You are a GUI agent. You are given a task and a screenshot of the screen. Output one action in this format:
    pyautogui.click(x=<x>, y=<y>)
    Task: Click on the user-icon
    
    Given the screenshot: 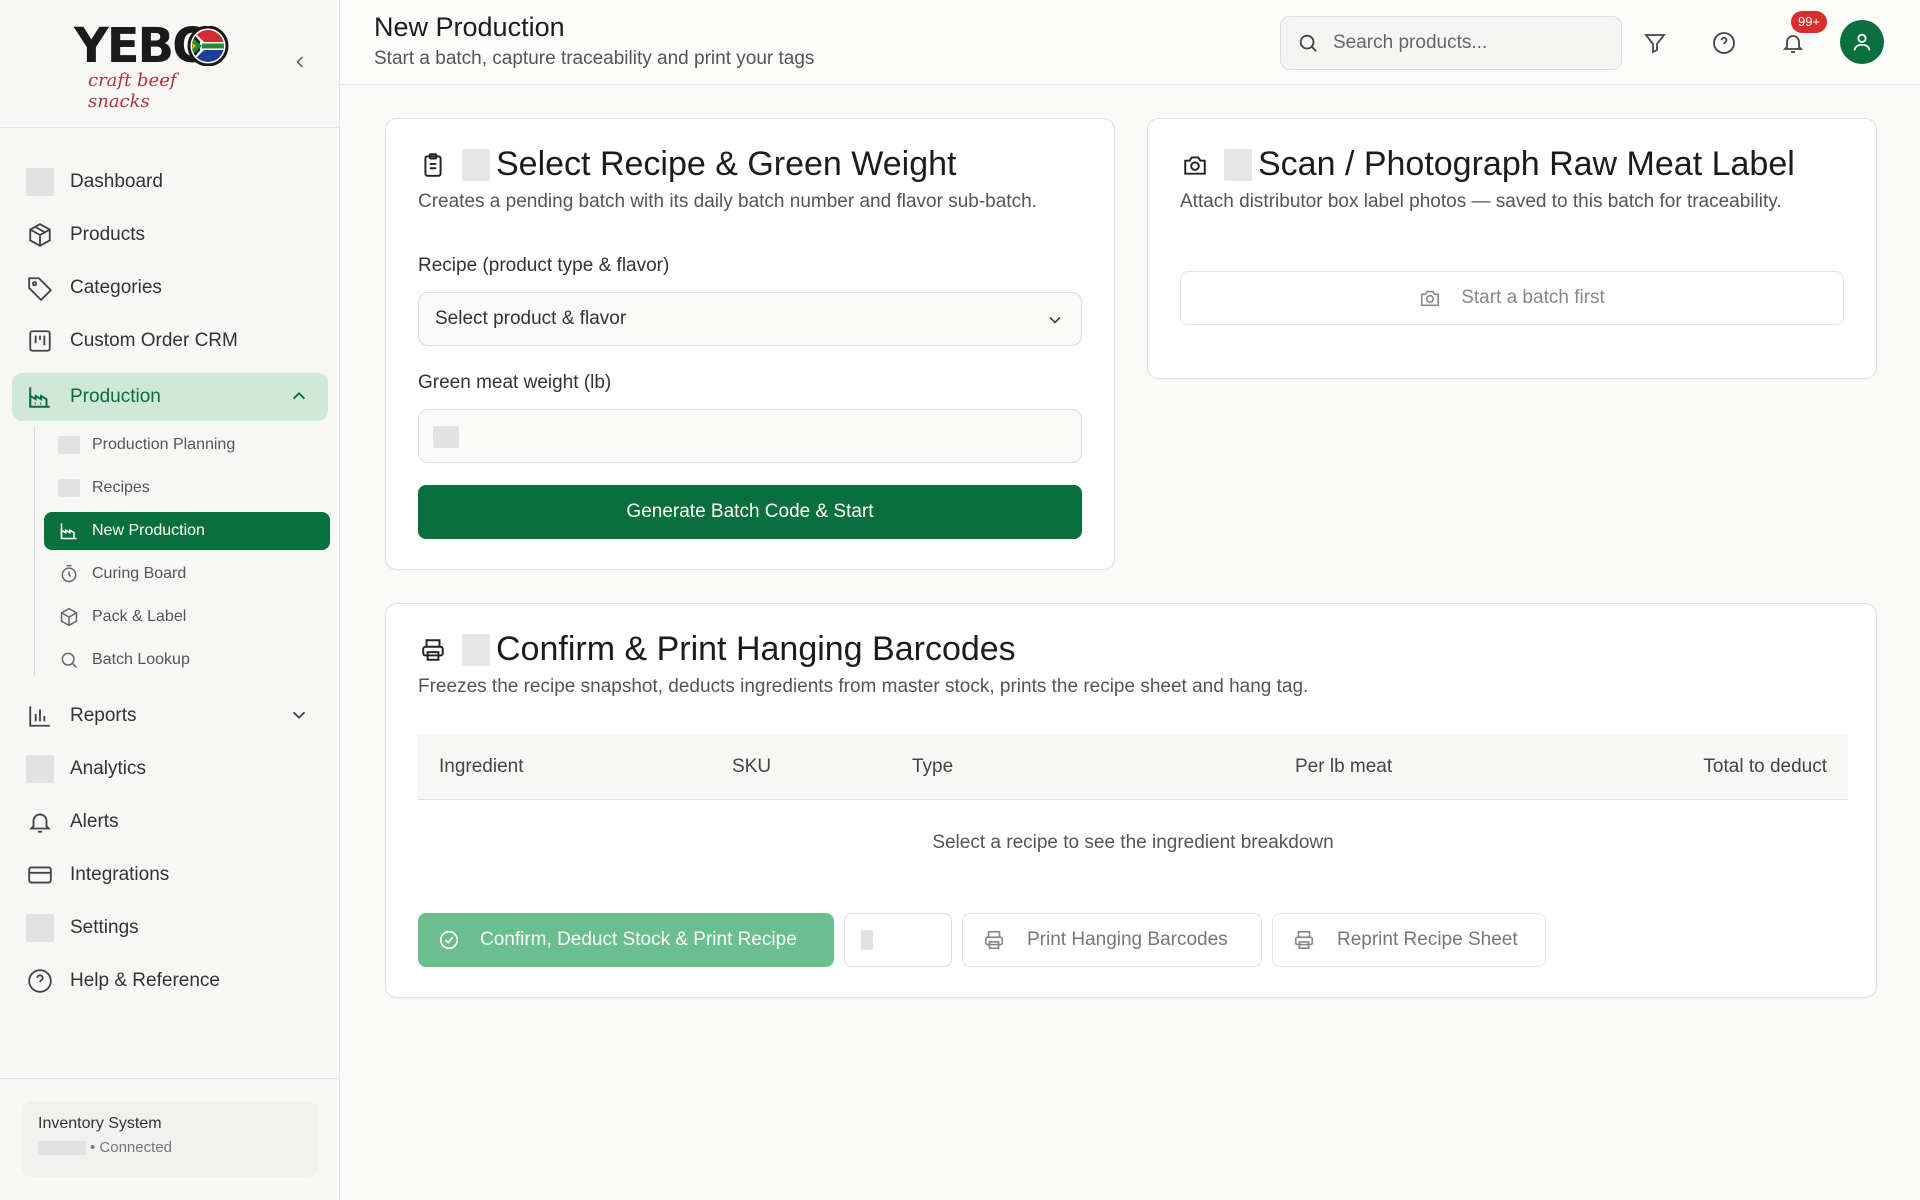 What is the action you would take?
    pyautogui.click(x=1862, y=42)
    